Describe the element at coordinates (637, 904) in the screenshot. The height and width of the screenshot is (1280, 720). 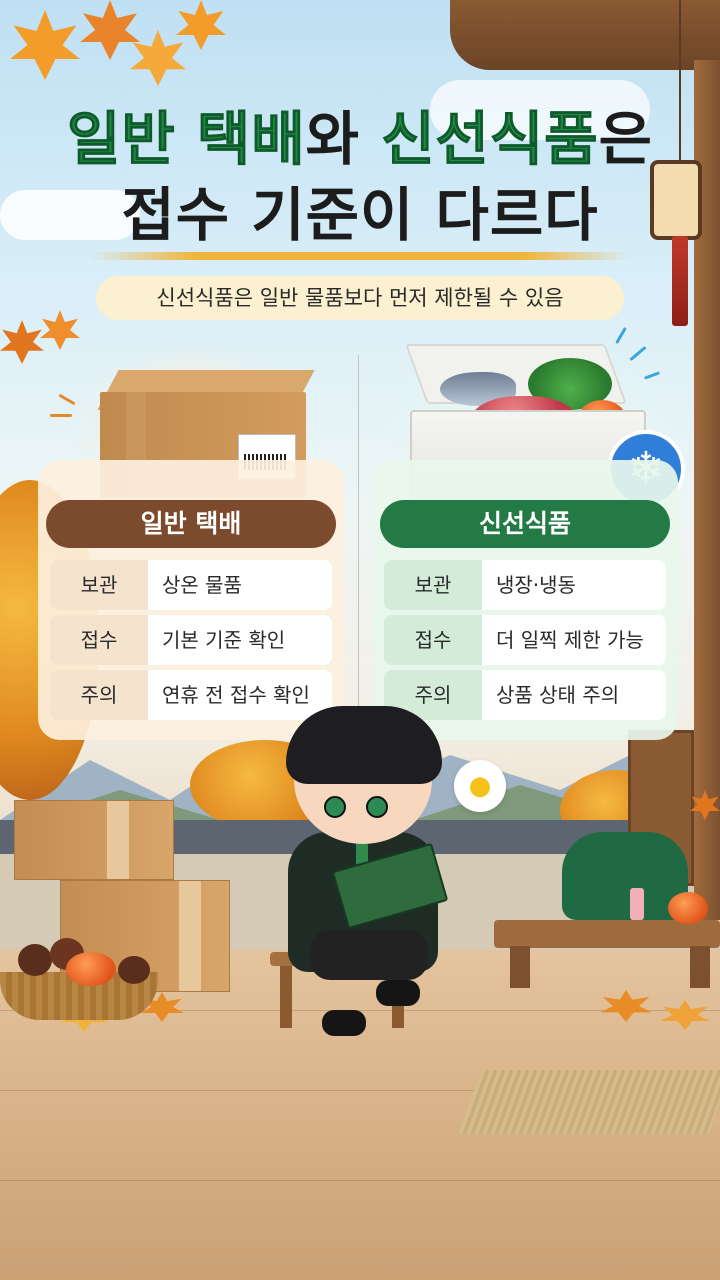
I see `norigae-icon` at that location.